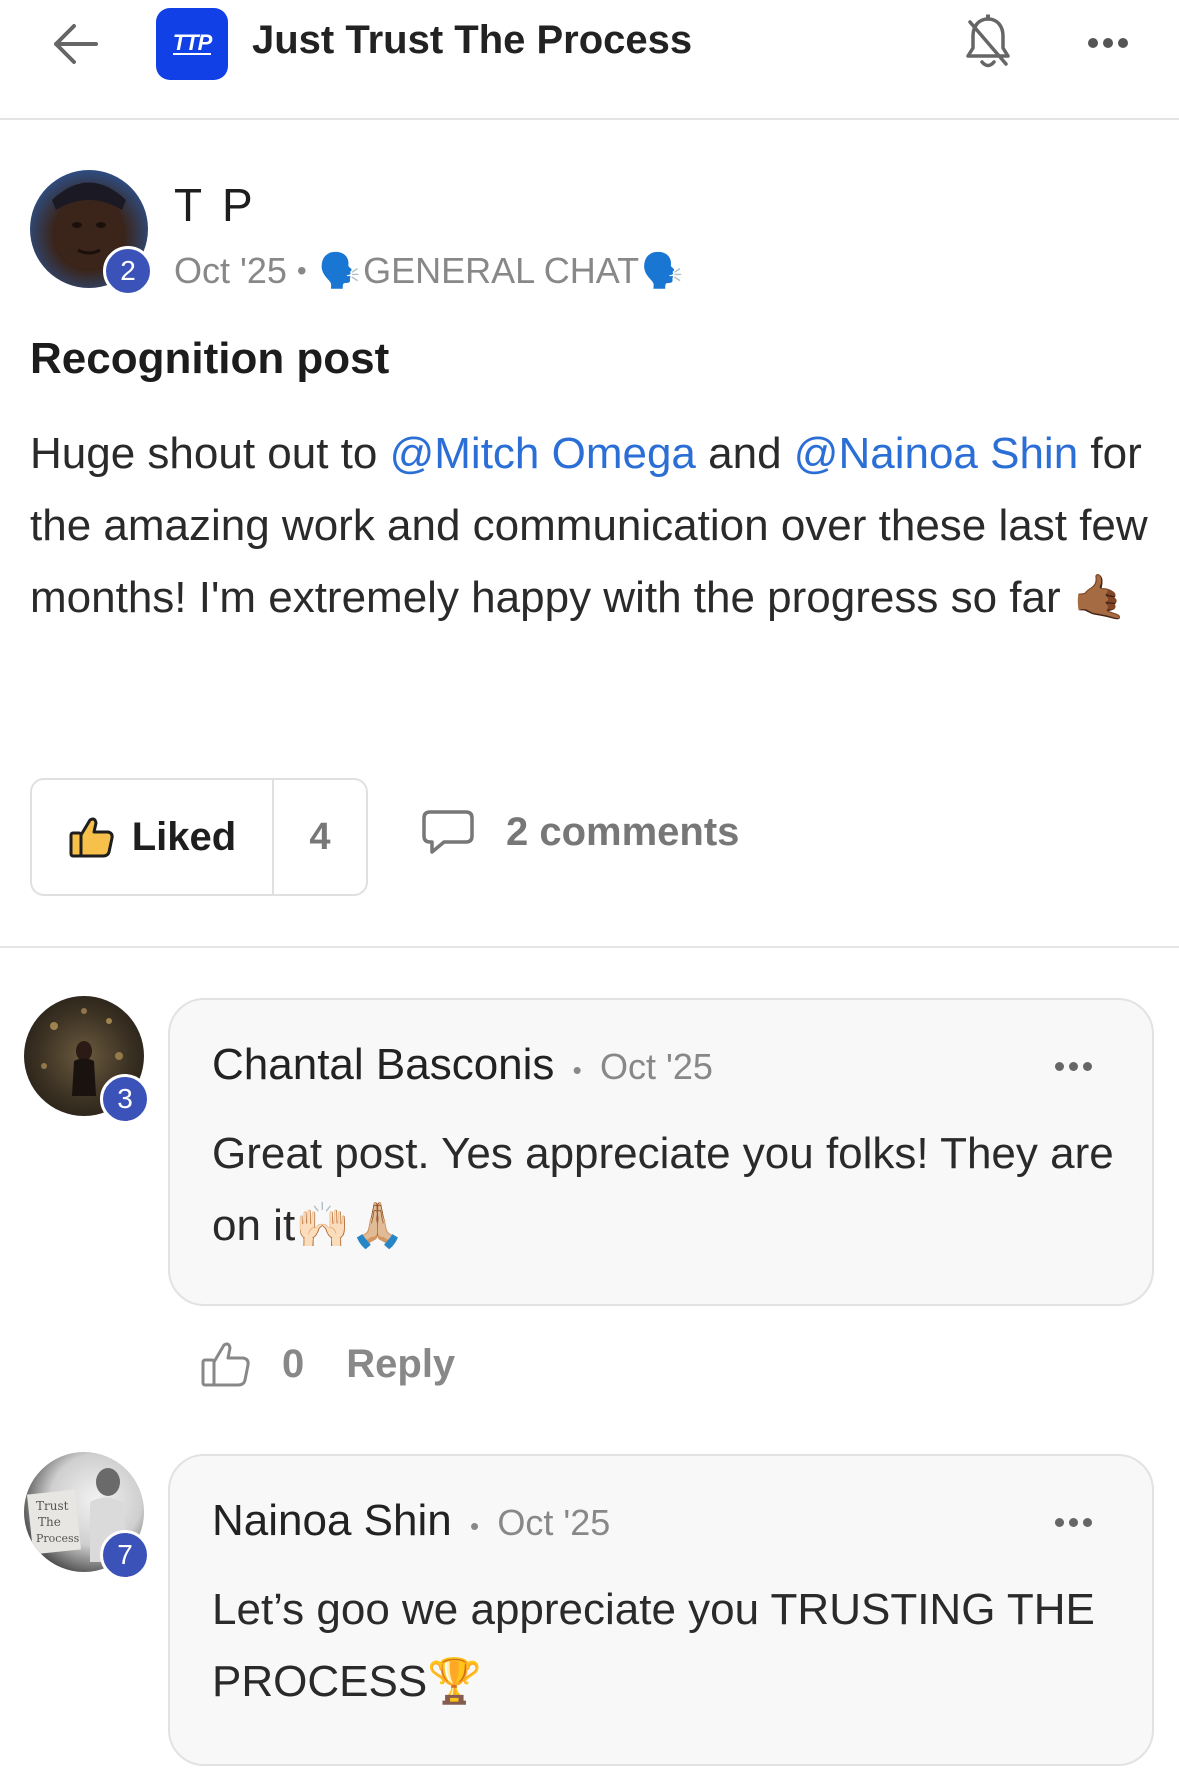 The width and height of the screenshot is (1179, 1773). I want to click on group-title: Just Trust The Process, so click(472, 40).